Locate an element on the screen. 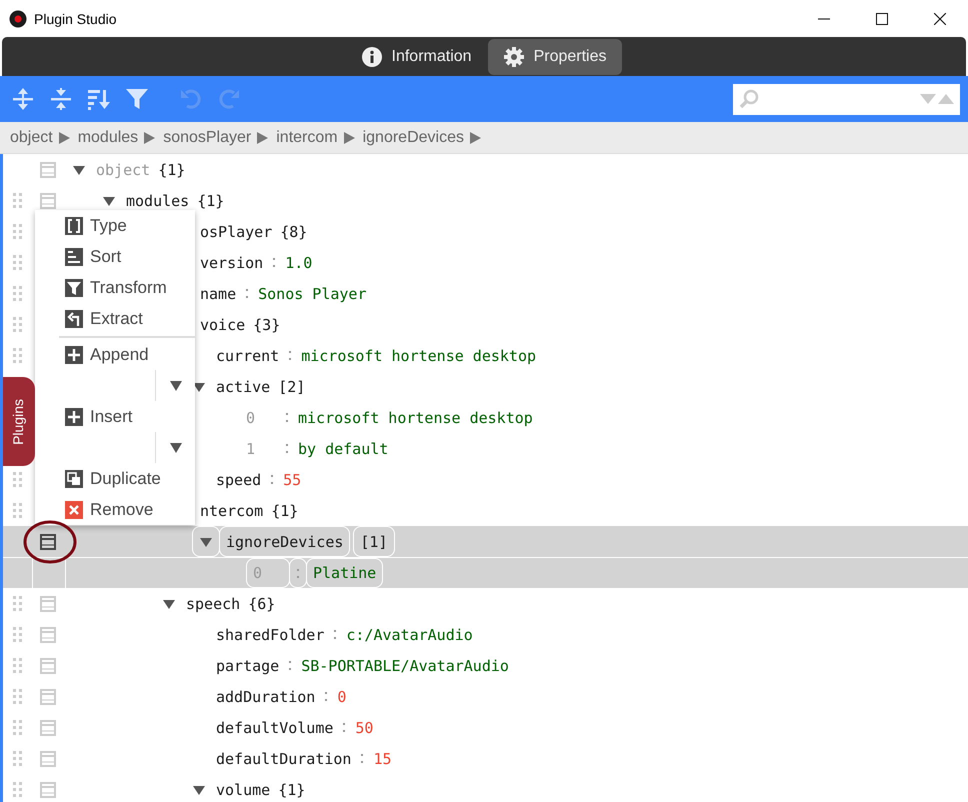 This screenshot has height=802, width=968. item-count: {6} is located at coordinates (261, 603).